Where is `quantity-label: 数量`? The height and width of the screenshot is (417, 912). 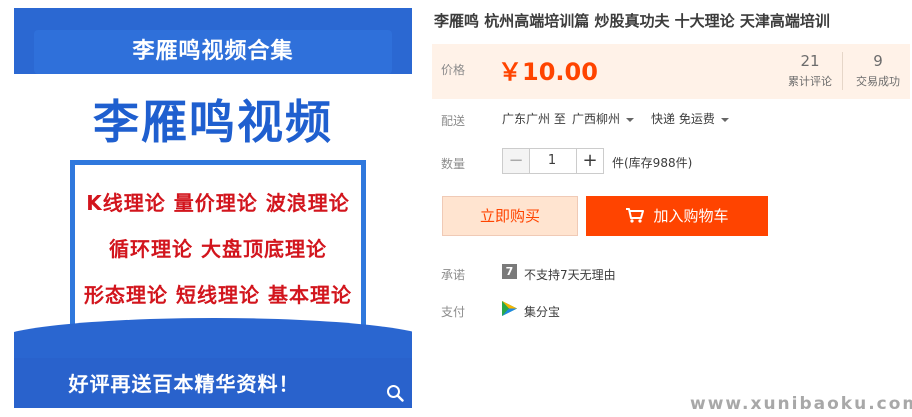
quantity-label: 数量 is located at coordinates (453, 164).